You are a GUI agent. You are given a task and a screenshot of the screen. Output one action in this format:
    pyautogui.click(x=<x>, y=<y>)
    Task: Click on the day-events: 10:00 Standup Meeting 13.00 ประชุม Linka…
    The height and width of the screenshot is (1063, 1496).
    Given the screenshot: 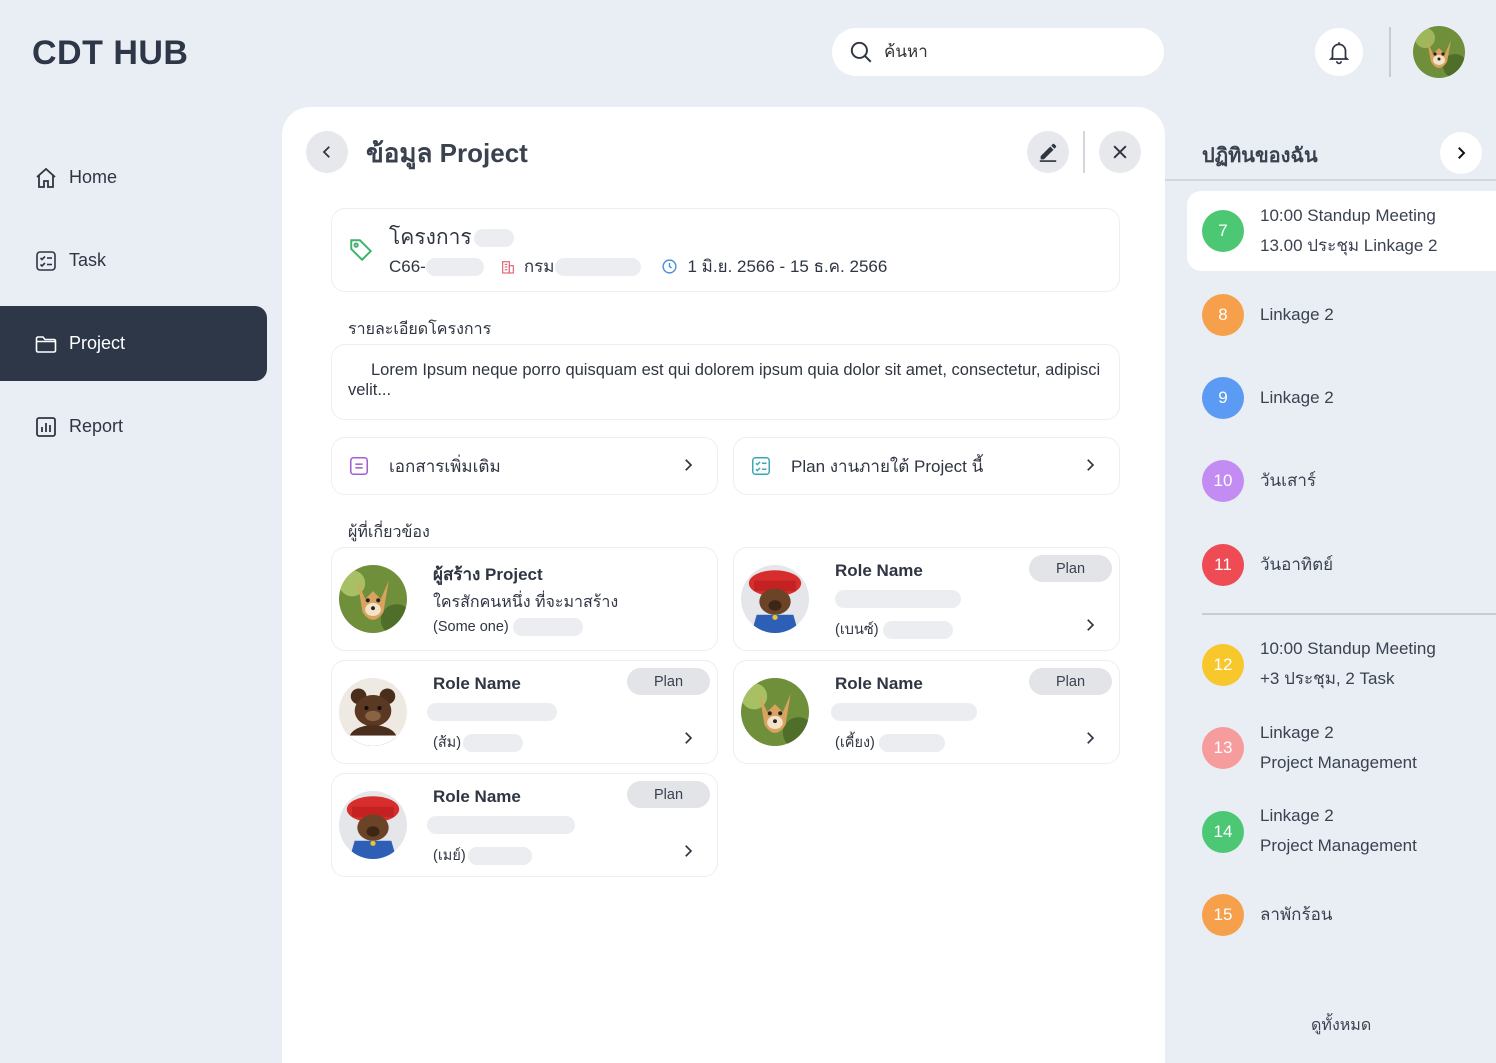 What is the action you would take?
    pyautogui.click(x=1349, y=231)
    